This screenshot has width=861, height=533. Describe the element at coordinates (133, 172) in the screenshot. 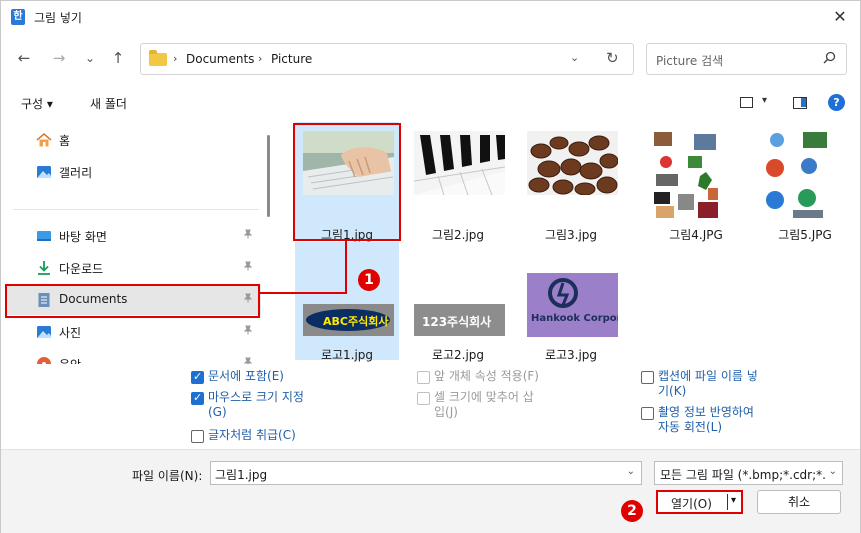

I see `sidebar-item-gallery: 갤러리` at that location.